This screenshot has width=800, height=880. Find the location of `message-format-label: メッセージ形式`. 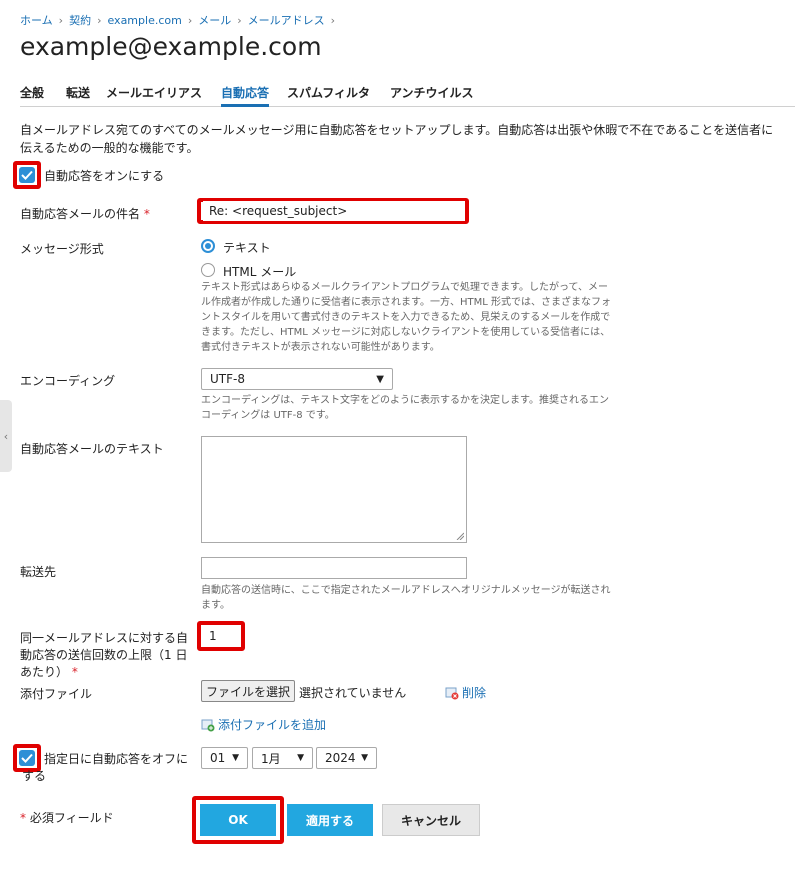

message-format-label: メッセージ形式 is located at coordinates (62, 249).